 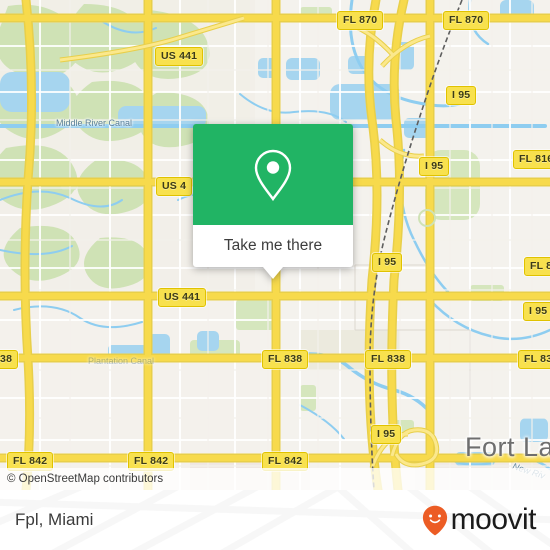 I want to click on road-shield-i95-center: I 95, so click(x=387, y=262).